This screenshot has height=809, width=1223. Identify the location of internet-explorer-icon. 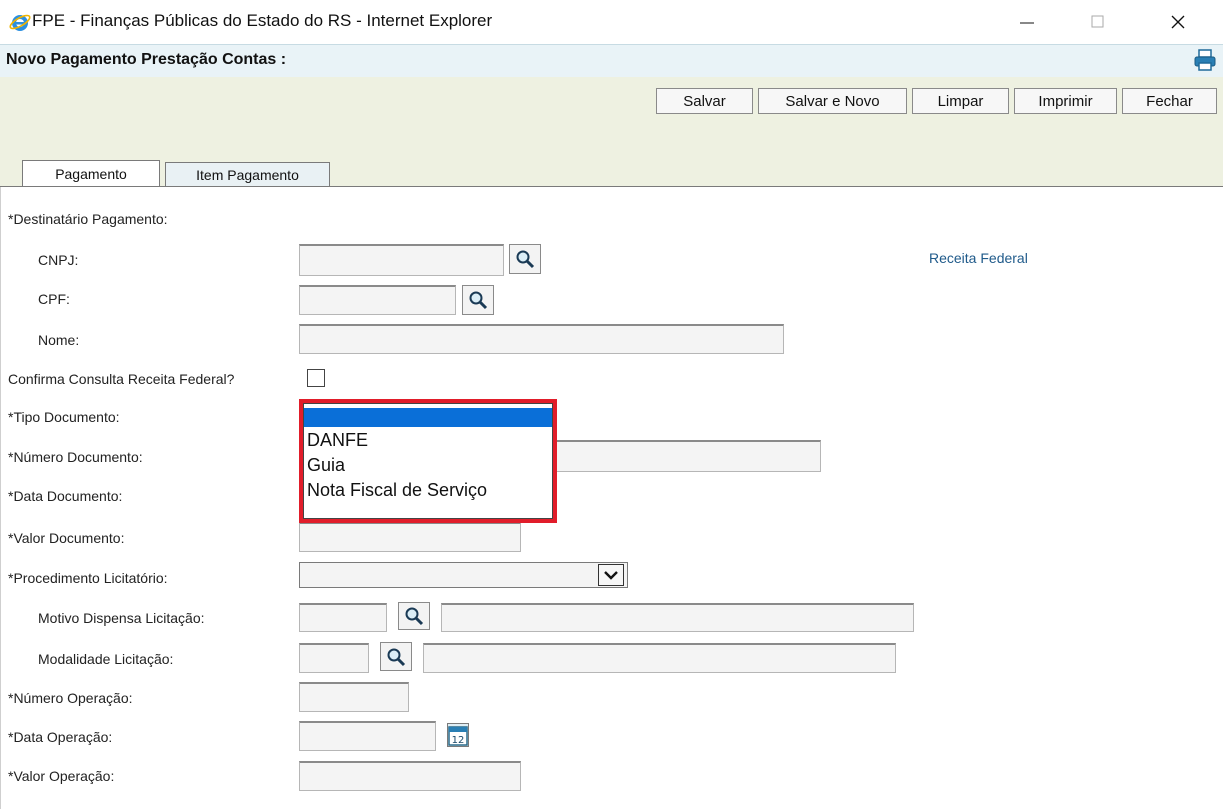
(20, 22).